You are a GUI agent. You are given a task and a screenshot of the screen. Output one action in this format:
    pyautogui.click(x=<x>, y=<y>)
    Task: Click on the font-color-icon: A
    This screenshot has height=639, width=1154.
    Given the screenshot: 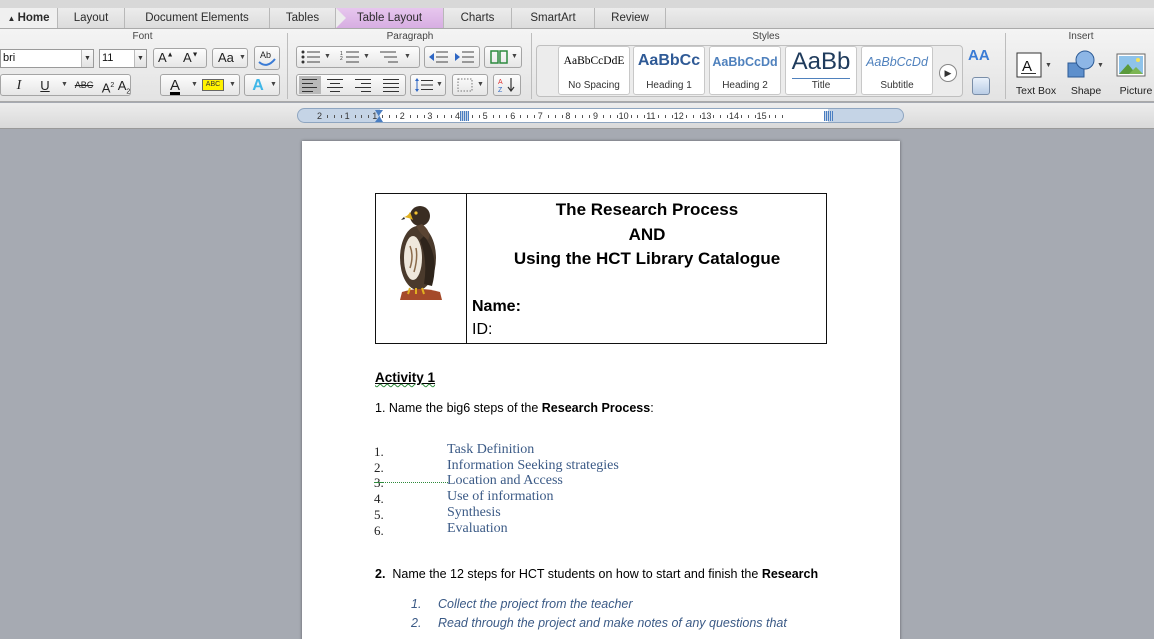 What is the action you would take?
    pyautogui.click(x=175, y=85)
    